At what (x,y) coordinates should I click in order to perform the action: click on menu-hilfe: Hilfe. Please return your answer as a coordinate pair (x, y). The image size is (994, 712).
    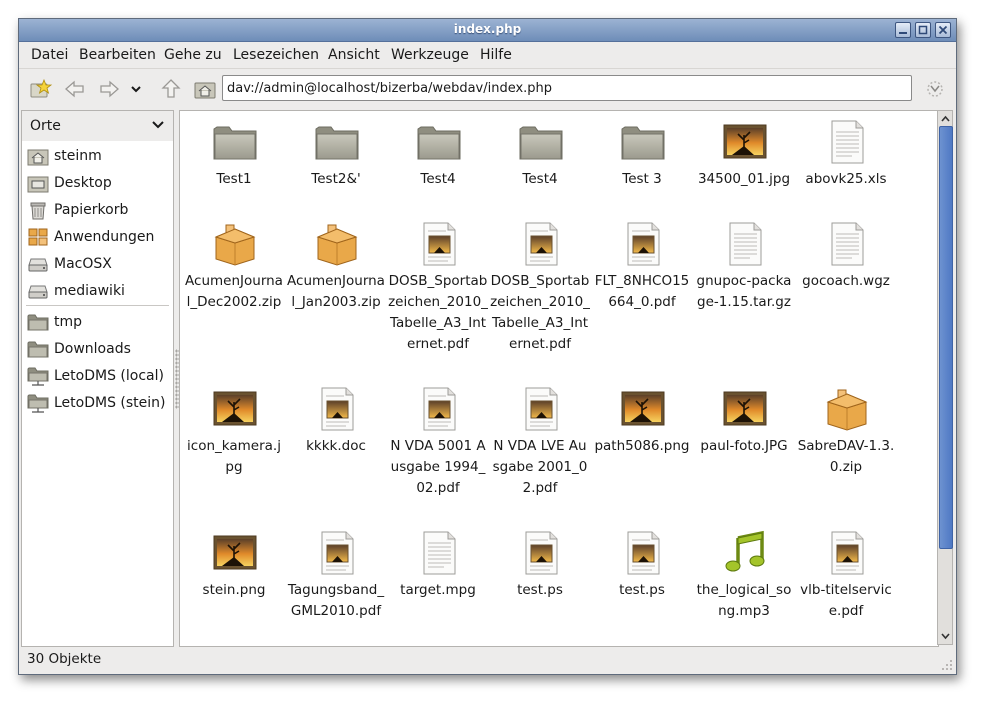
    Looking at the image, I should click on (496, 55).